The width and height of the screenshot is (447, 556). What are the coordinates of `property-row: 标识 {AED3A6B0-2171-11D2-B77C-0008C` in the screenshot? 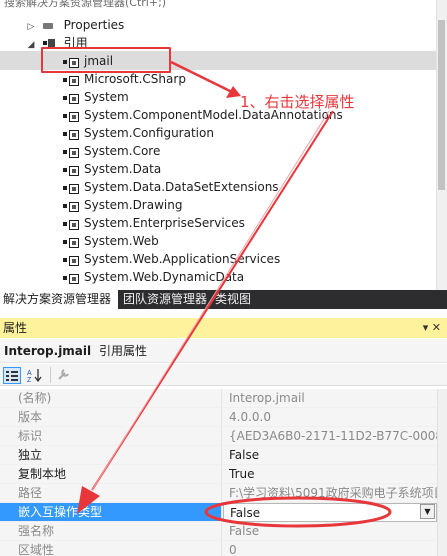 It's located at (218, 436).